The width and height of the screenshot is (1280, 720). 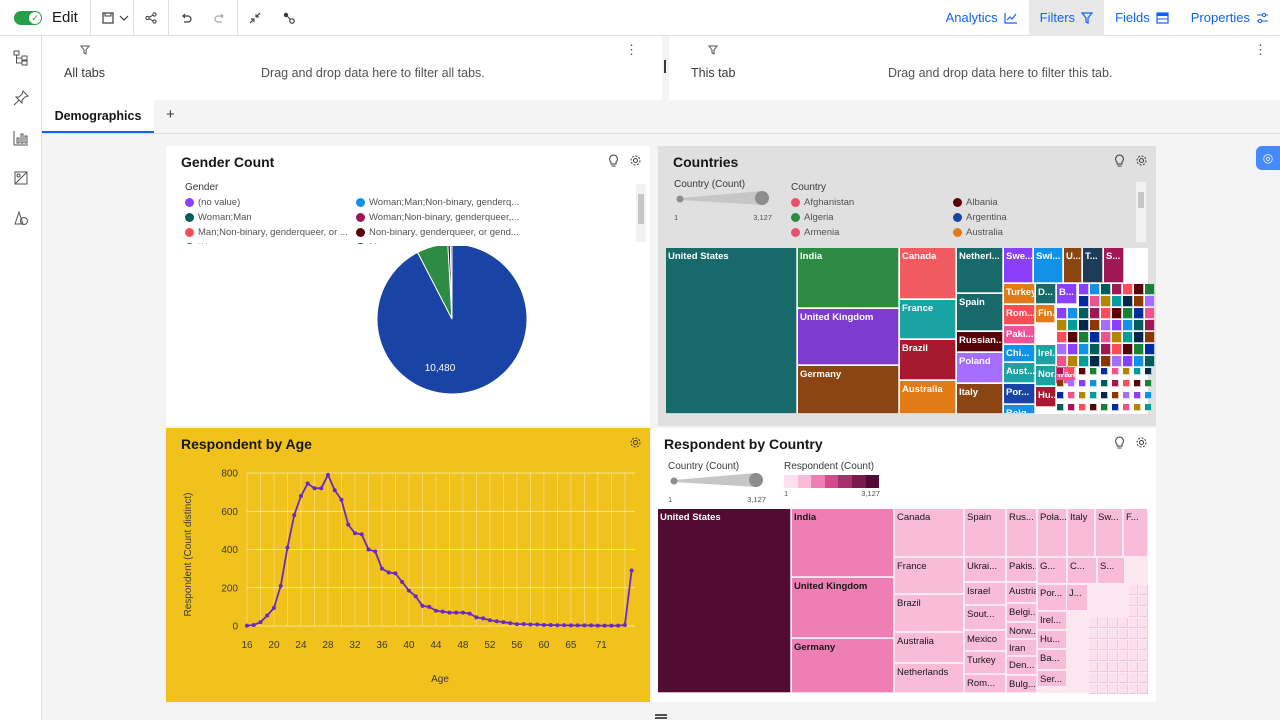 I want to click on assistant-icon: ◎, so click(x=1268, y=158).